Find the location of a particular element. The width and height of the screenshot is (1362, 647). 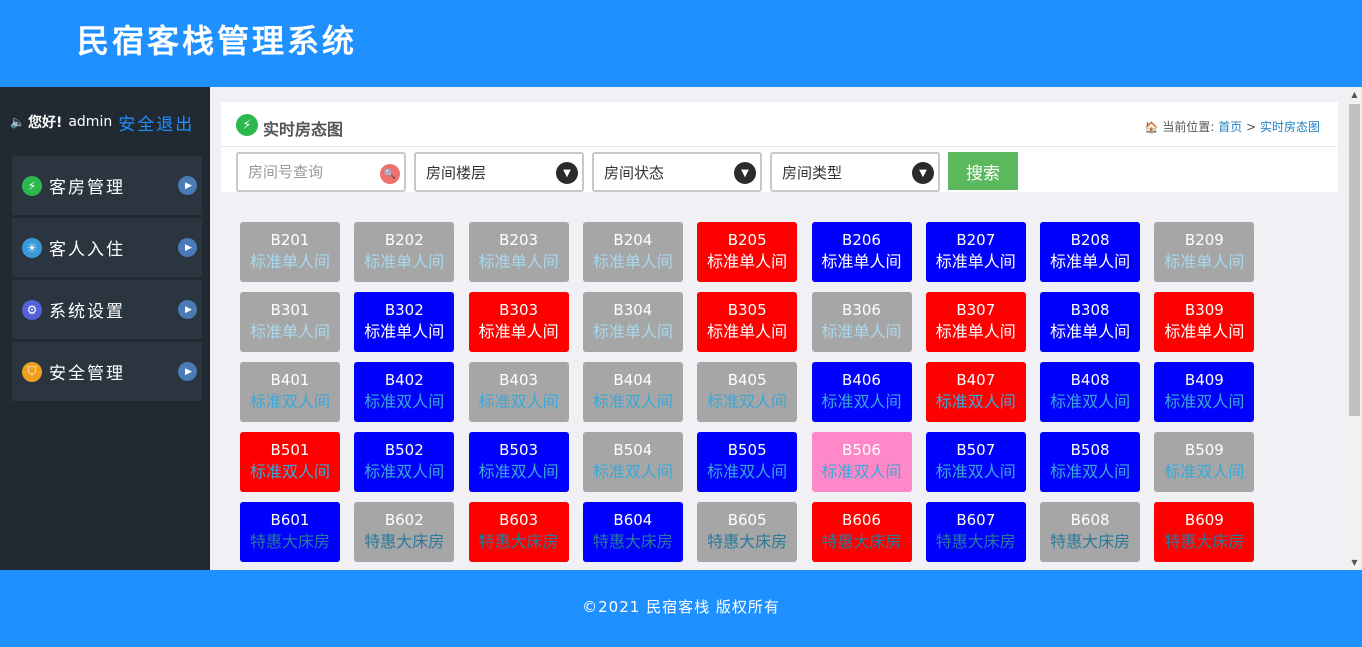

sidebar-item-label: 系统设置 is located at coordinates (87, 312).